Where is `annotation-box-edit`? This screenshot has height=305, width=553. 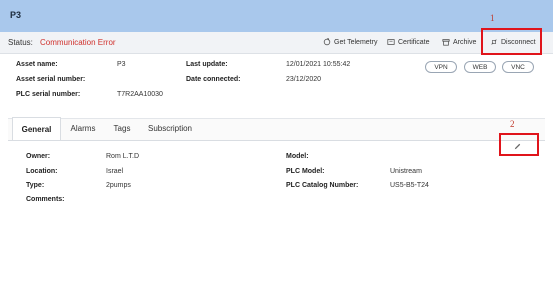 annotation-box-edit is located at coordinates (519, 144).